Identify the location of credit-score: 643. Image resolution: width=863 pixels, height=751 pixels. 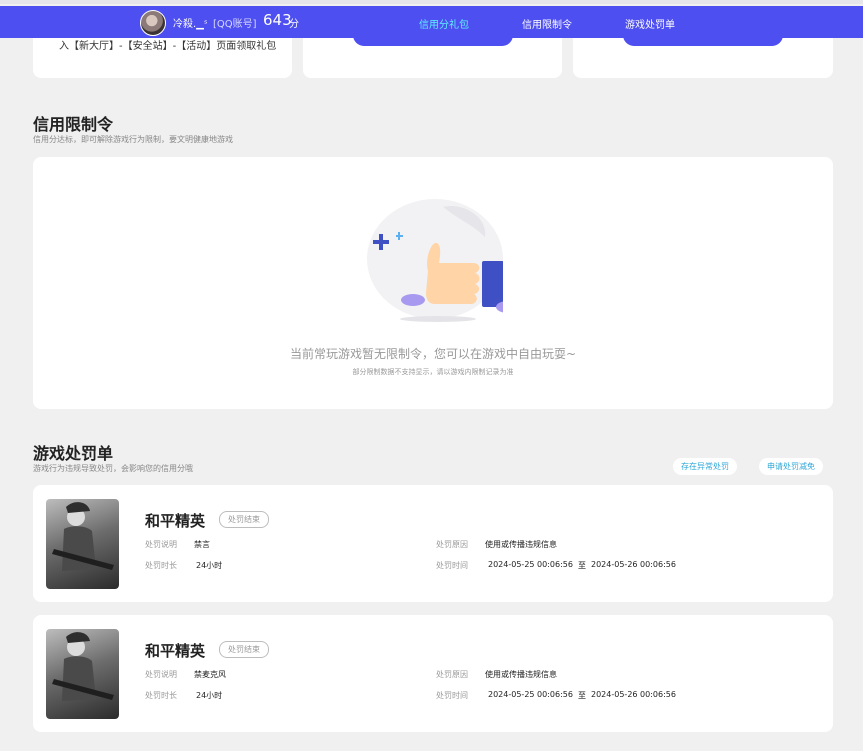
(277, 20).